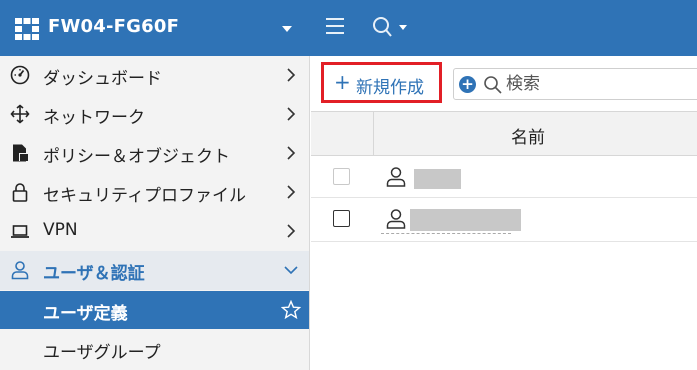  I want to click on fortinet-logo-icon, so click(27, 29).